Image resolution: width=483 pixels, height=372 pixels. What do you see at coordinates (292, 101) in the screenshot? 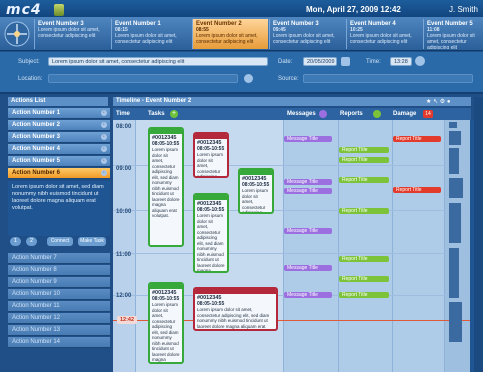
I see `timeline-title: Timeline - Event Number 2` at bounding box center [292, 101].